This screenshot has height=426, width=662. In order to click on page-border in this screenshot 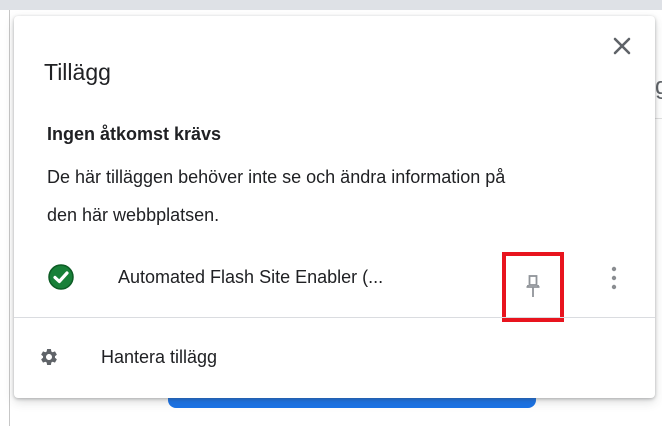, I will do `click(9, 218)`.